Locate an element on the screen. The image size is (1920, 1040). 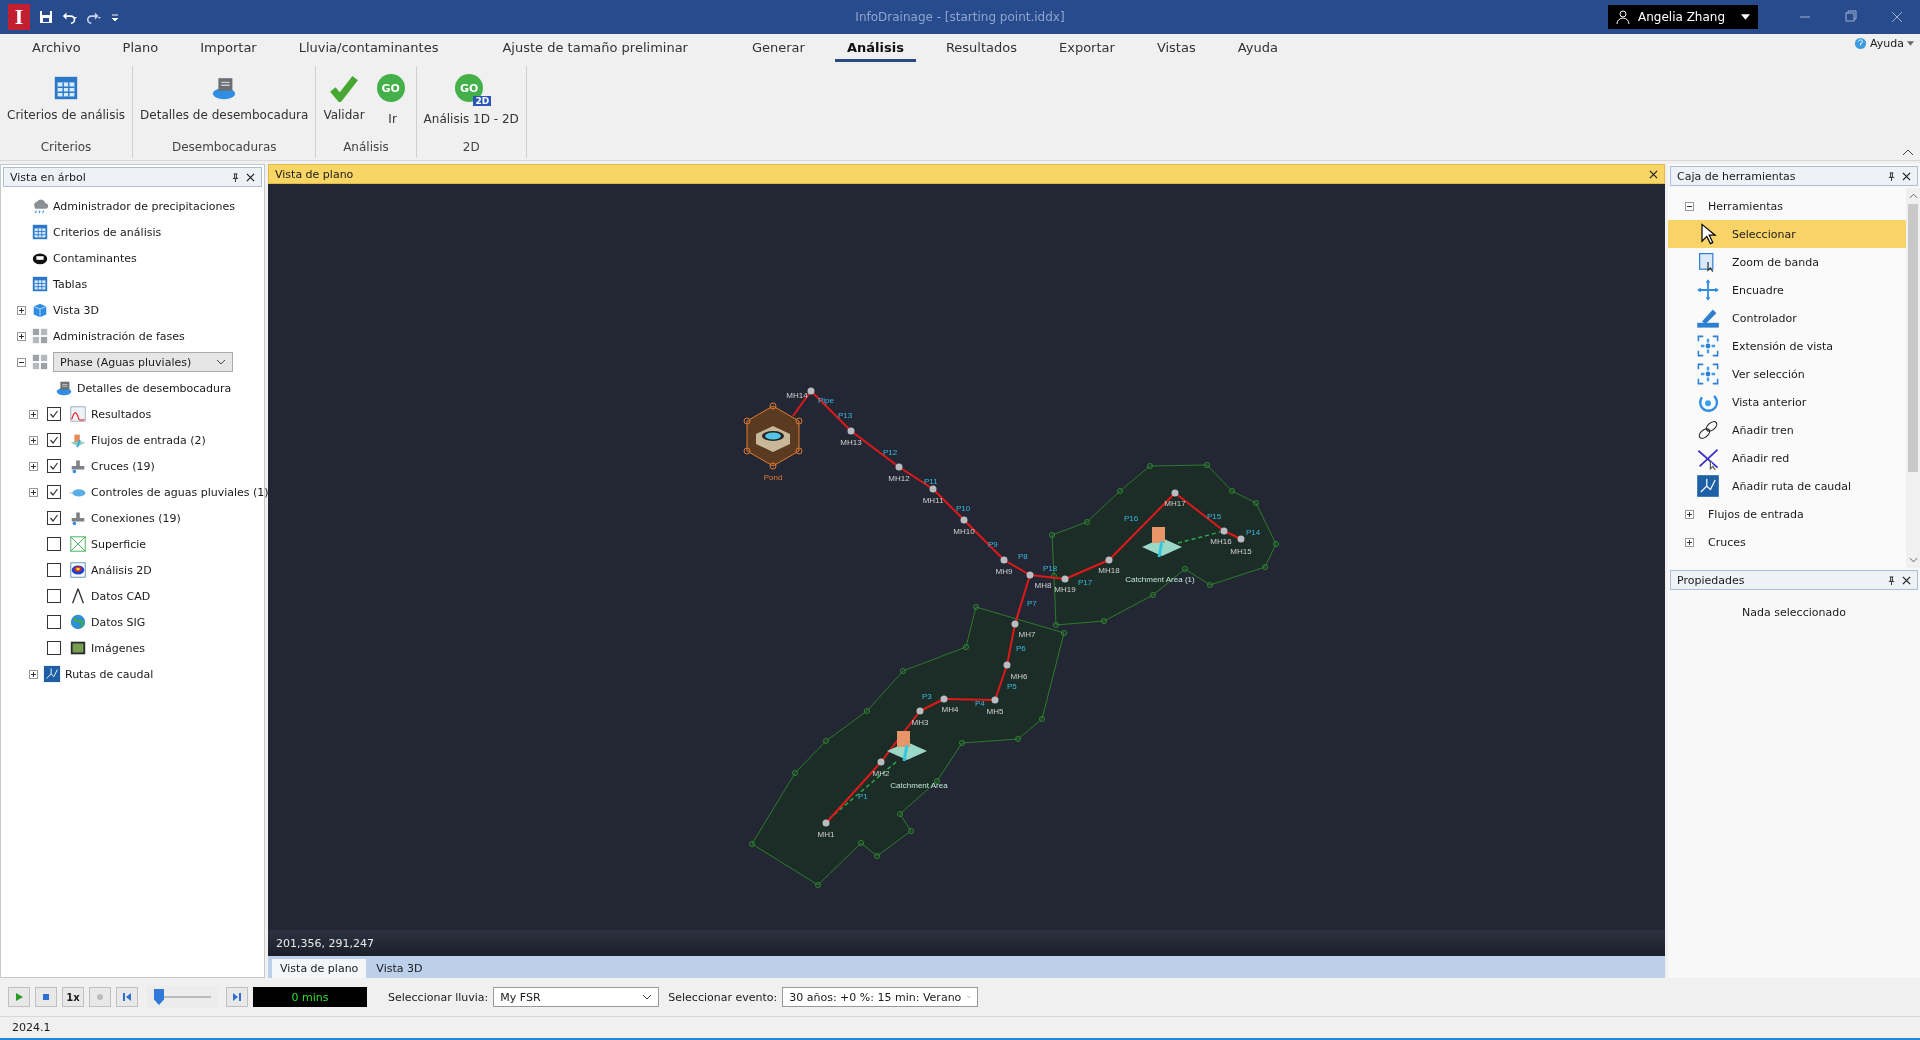
tool-item: Vista anterior is located at coordinates (1787, 402).